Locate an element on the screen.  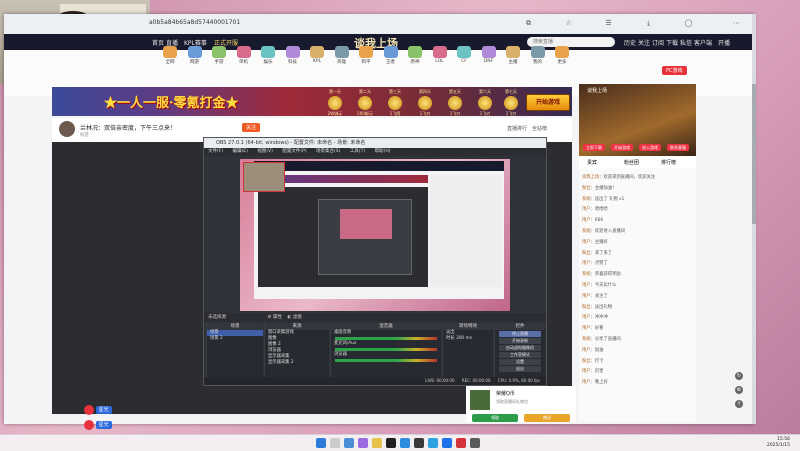
category-14: 主播 is located at coordinates (513, 55).